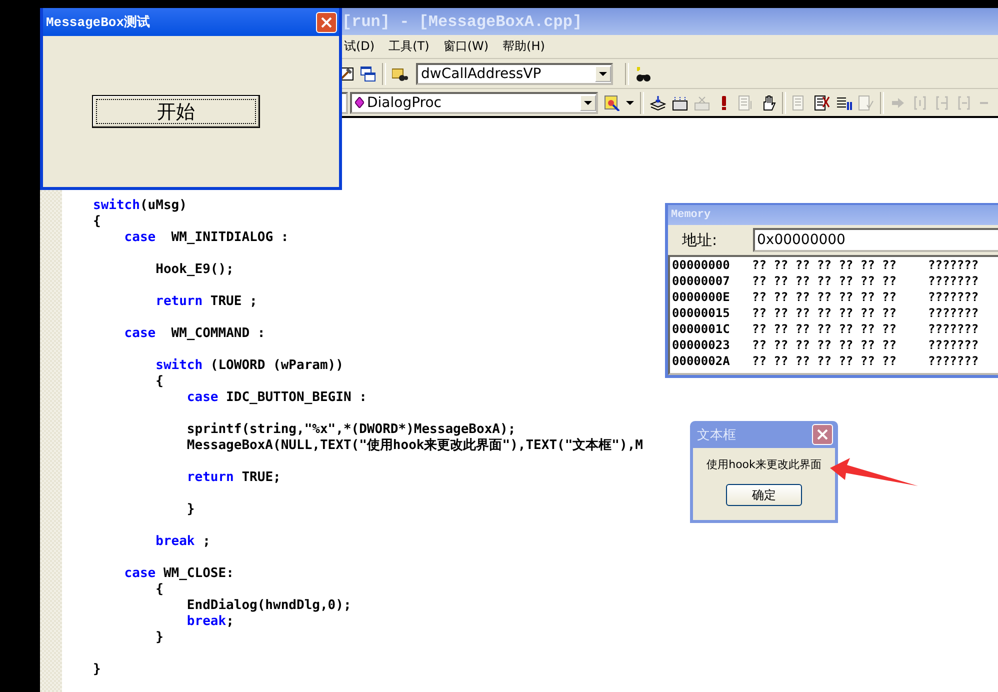  I want to click on start-button: 开始, so click(176, 111).